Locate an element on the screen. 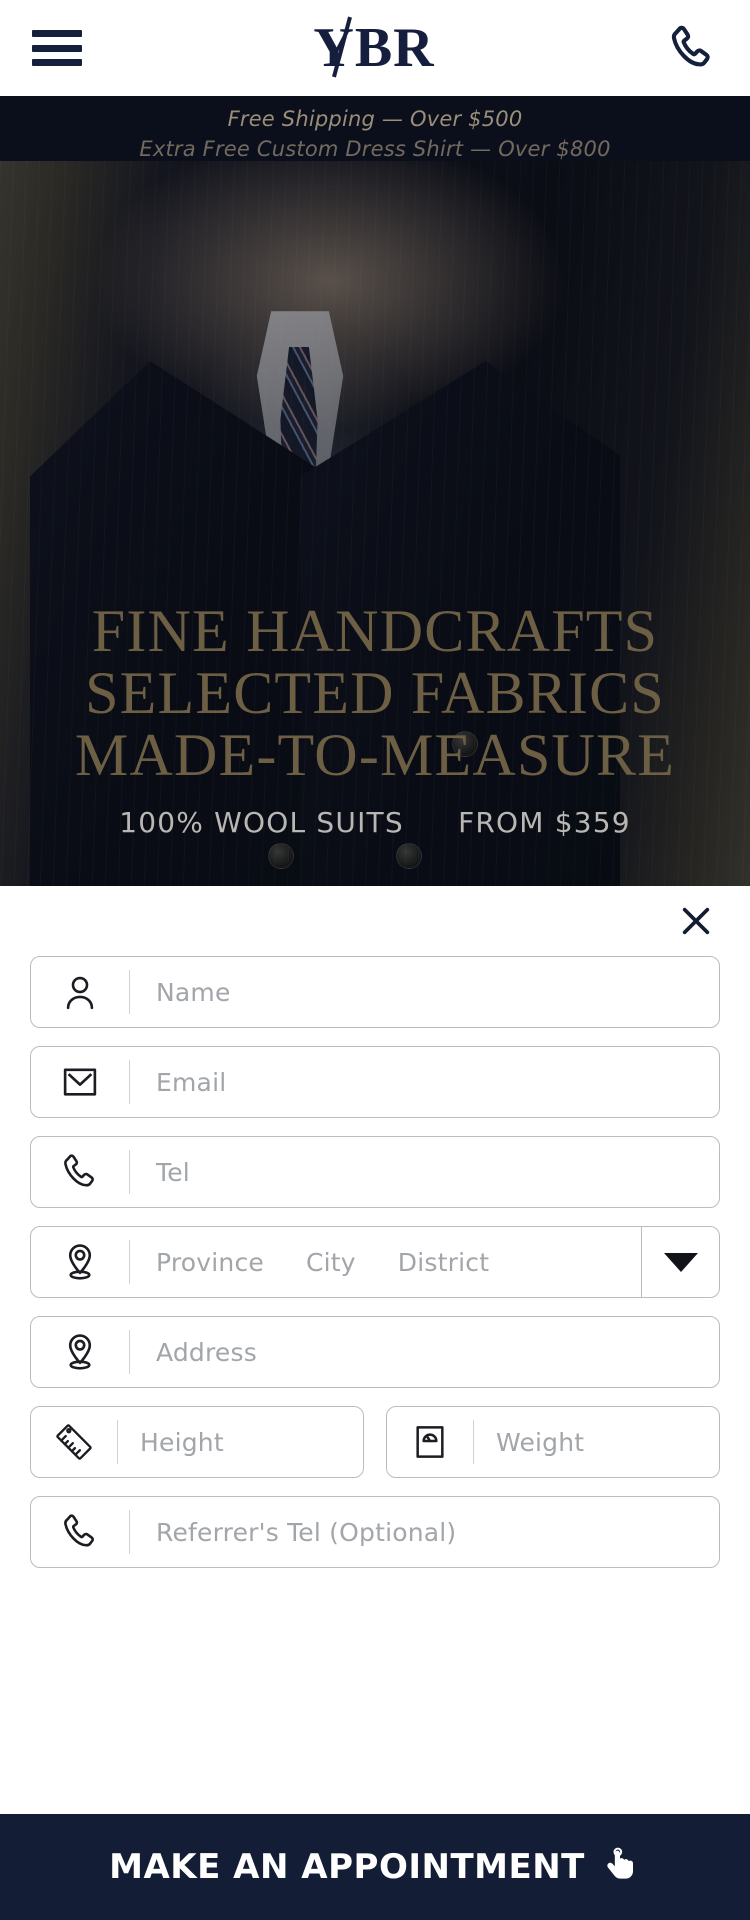 The image size is (750, 1920). hero-headline-line-3: MADE-TO-MEASURE is located at coordinates (375, 754).